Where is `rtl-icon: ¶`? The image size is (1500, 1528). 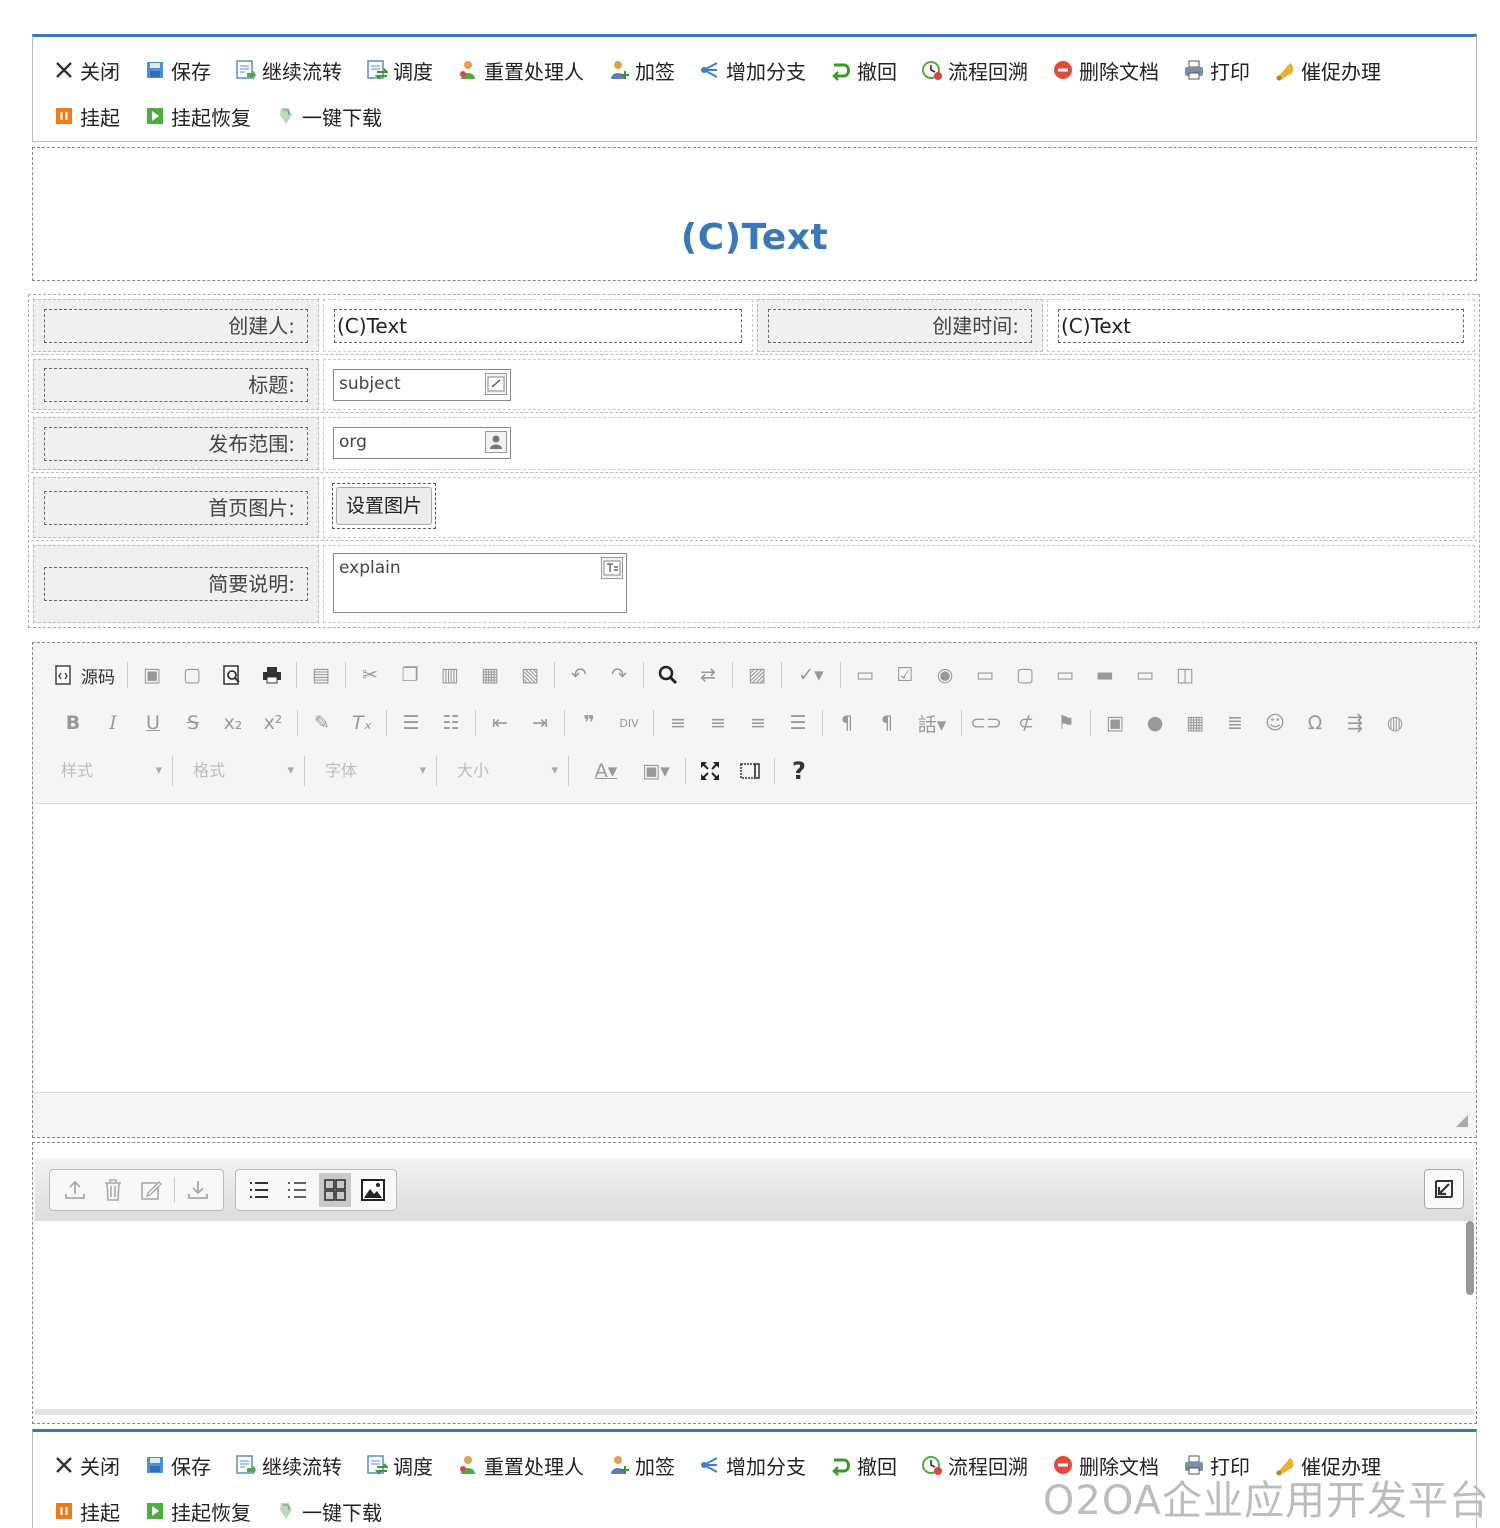 rtl-icon: ¶ is located at coordinates (887, 723).